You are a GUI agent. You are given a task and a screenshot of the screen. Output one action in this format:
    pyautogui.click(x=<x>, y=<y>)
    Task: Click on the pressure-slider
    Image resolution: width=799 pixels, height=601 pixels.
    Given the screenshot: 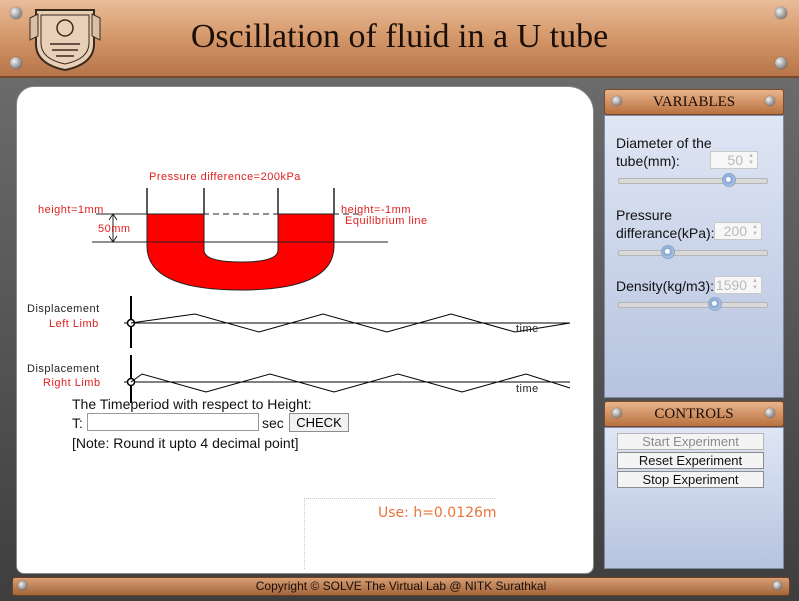 What is the action you would take?
    pyautogui.click(x=693, y=252)
    